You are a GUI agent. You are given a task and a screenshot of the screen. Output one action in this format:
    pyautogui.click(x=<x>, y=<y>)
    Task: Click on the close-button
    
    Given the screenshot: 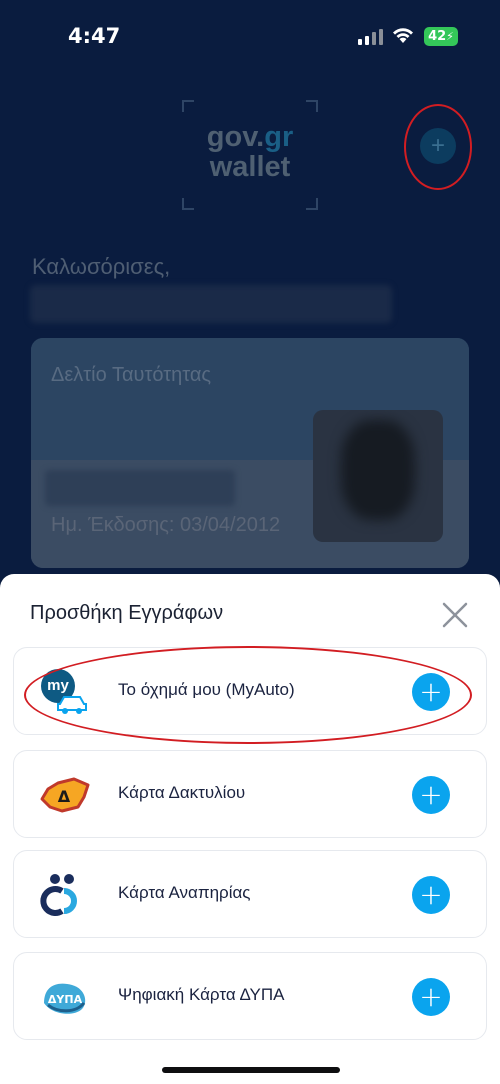 What is the action you would take?
    pyautogui.click(x=455, y=615)
    